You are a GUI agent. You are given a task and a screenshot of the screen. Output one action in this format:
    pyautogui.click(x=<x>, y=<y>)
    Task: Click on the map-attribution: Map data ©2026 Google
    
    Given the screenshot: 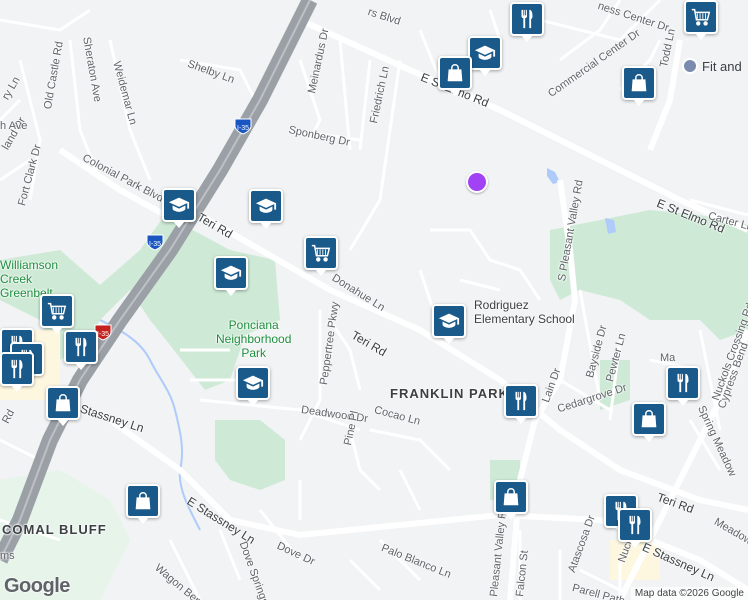 What is the action you would take?
    pyautogui.click(x=689, y=593)
    